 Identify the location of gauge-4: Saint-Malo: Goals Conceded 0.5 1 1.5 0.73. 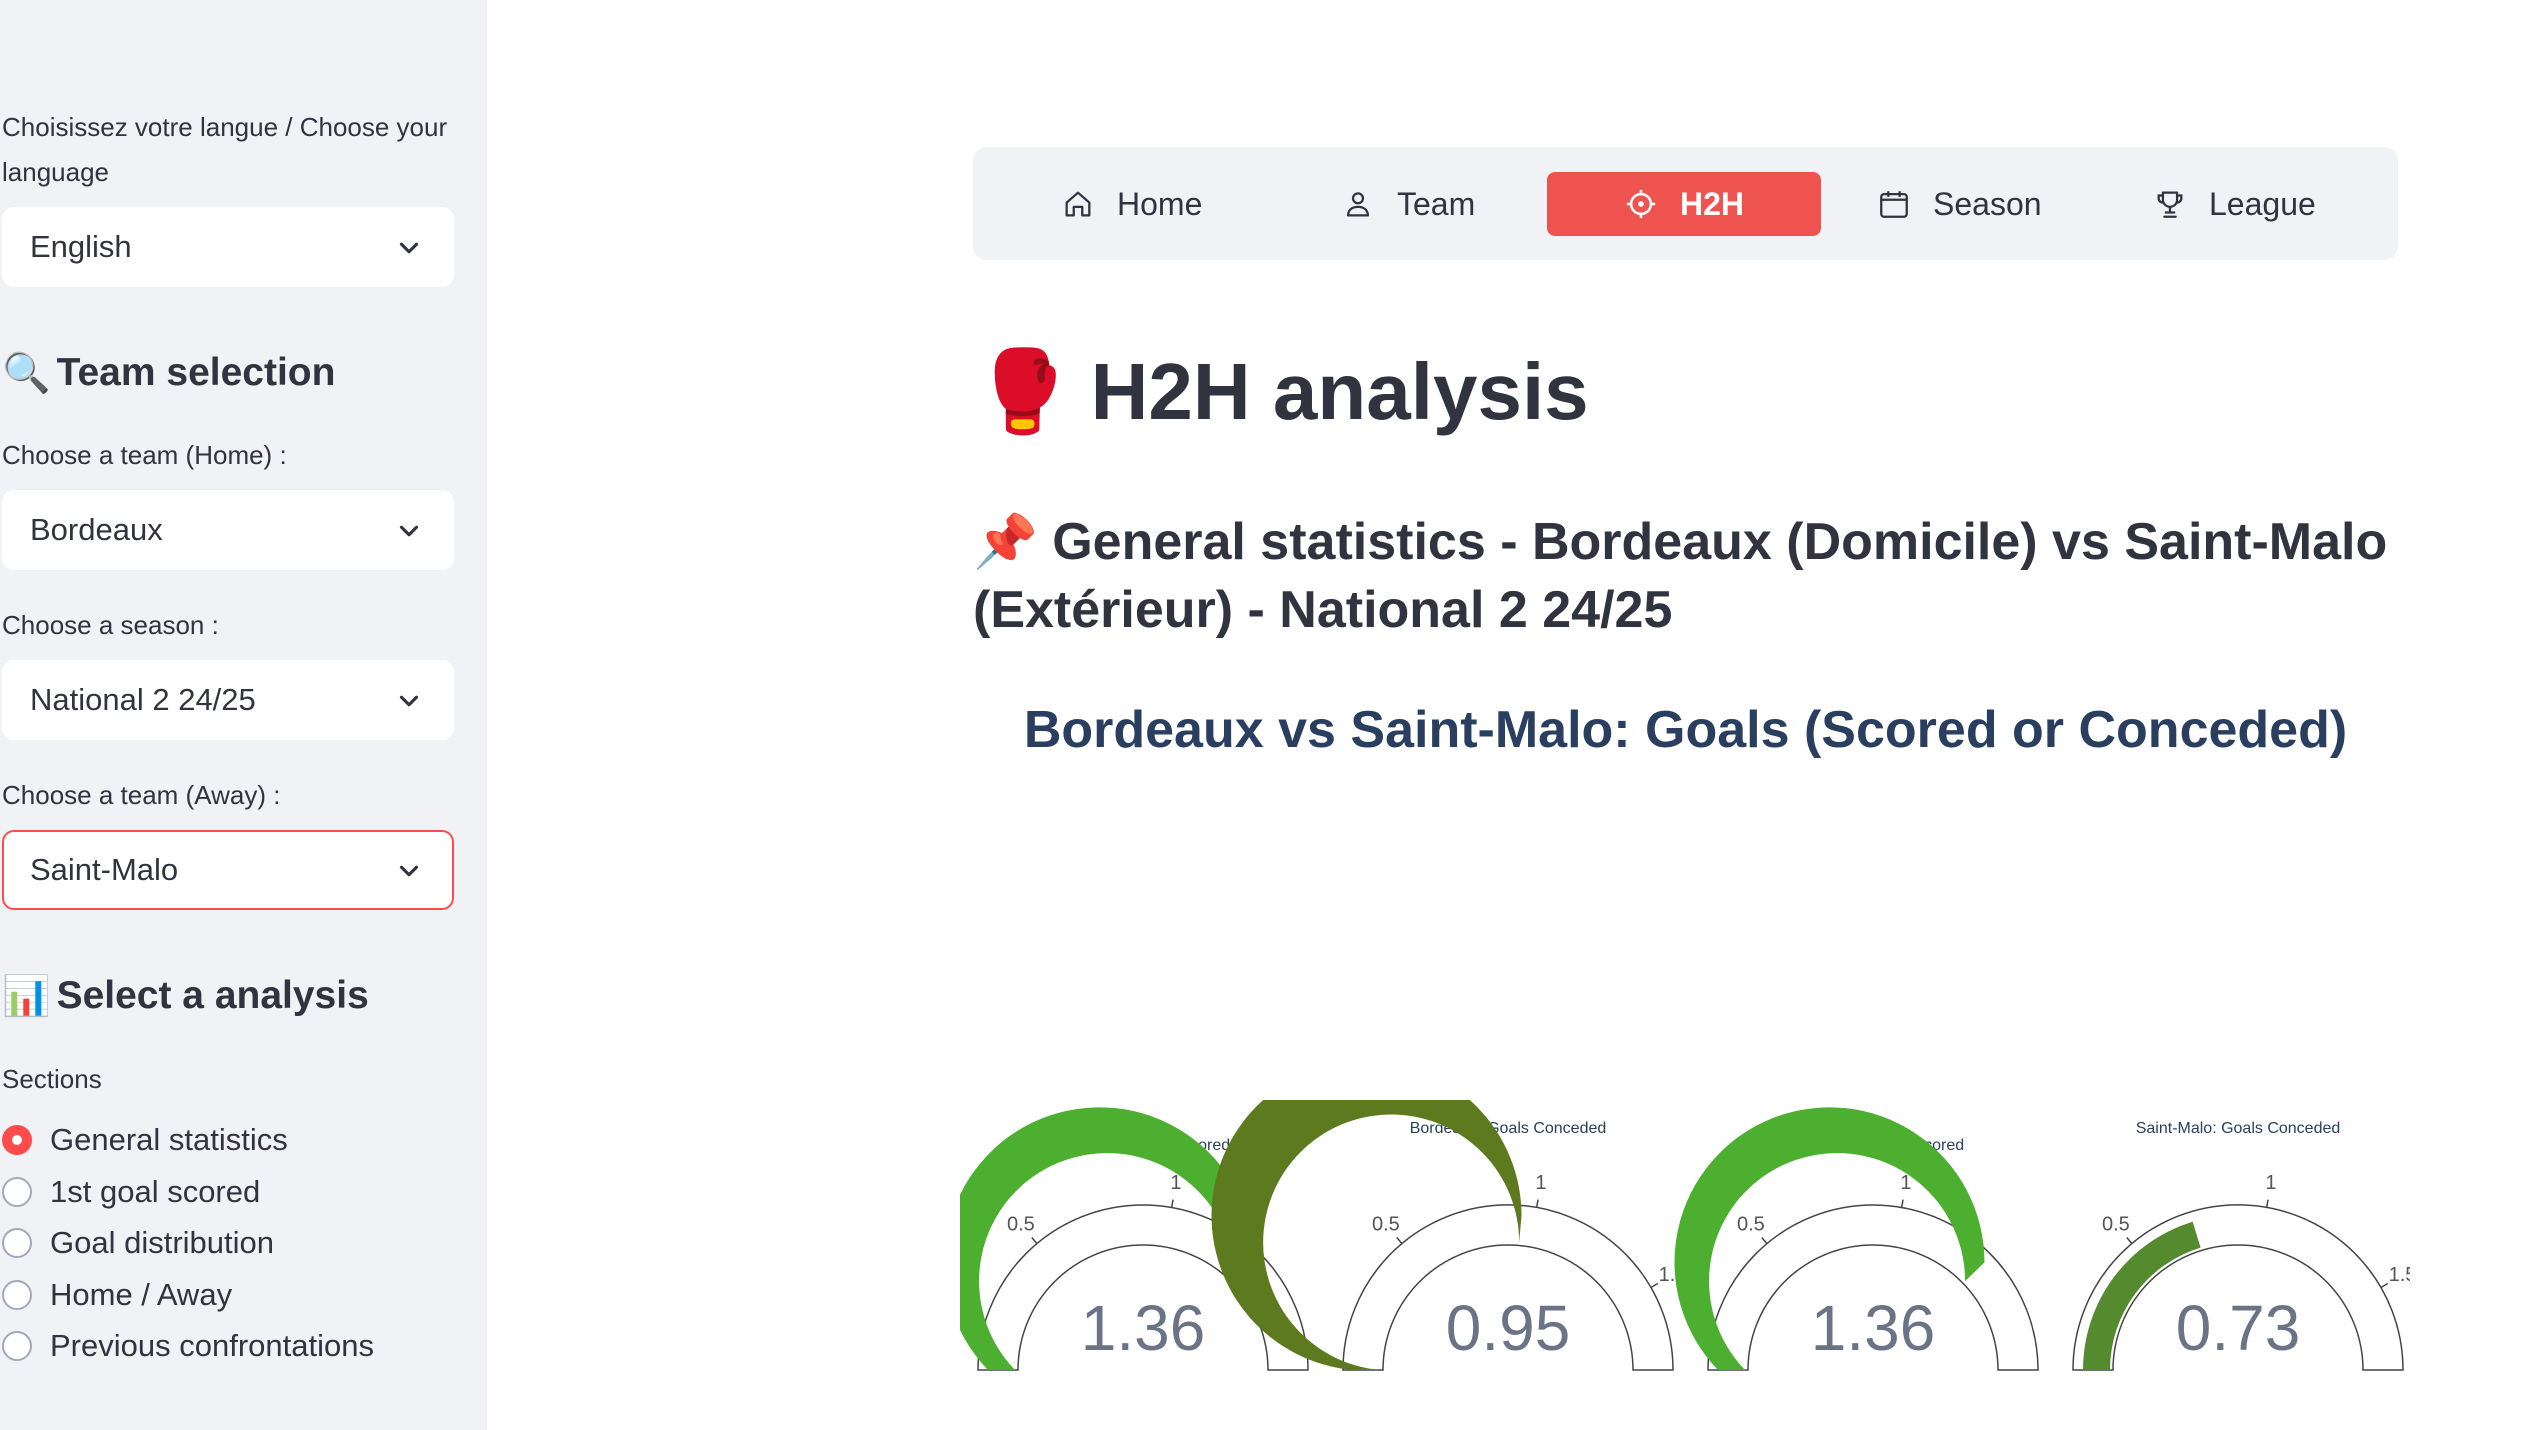
(2241, 1245).